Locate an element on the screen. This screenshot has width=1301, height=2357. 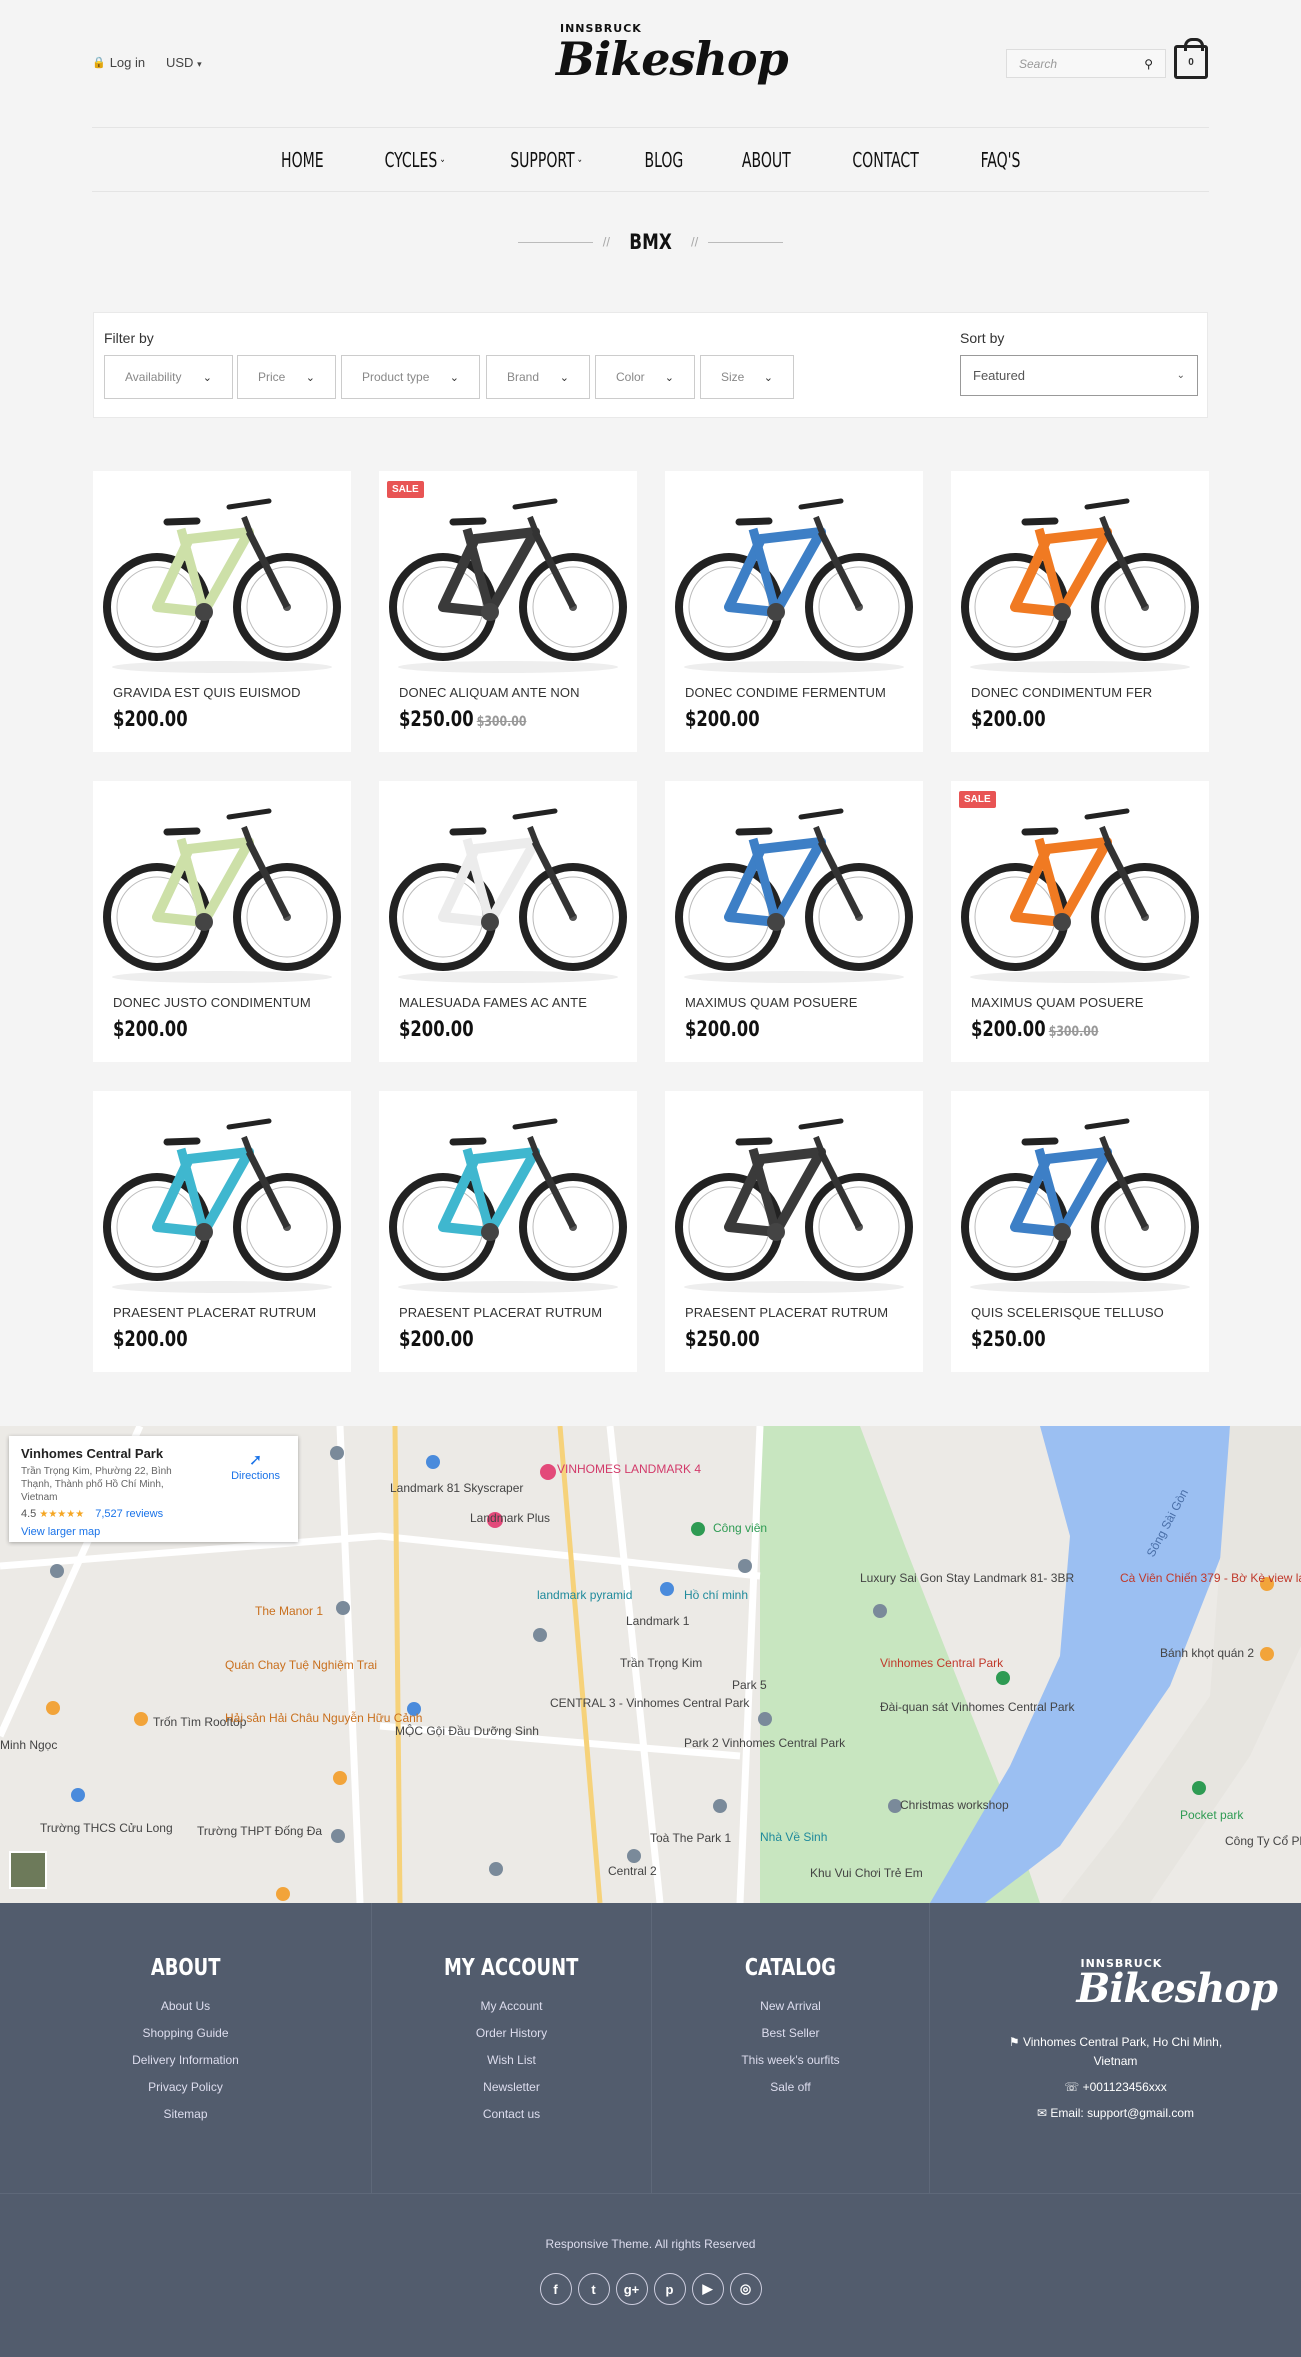
pinterest-icon: p is located at coordinates (669, 2289).